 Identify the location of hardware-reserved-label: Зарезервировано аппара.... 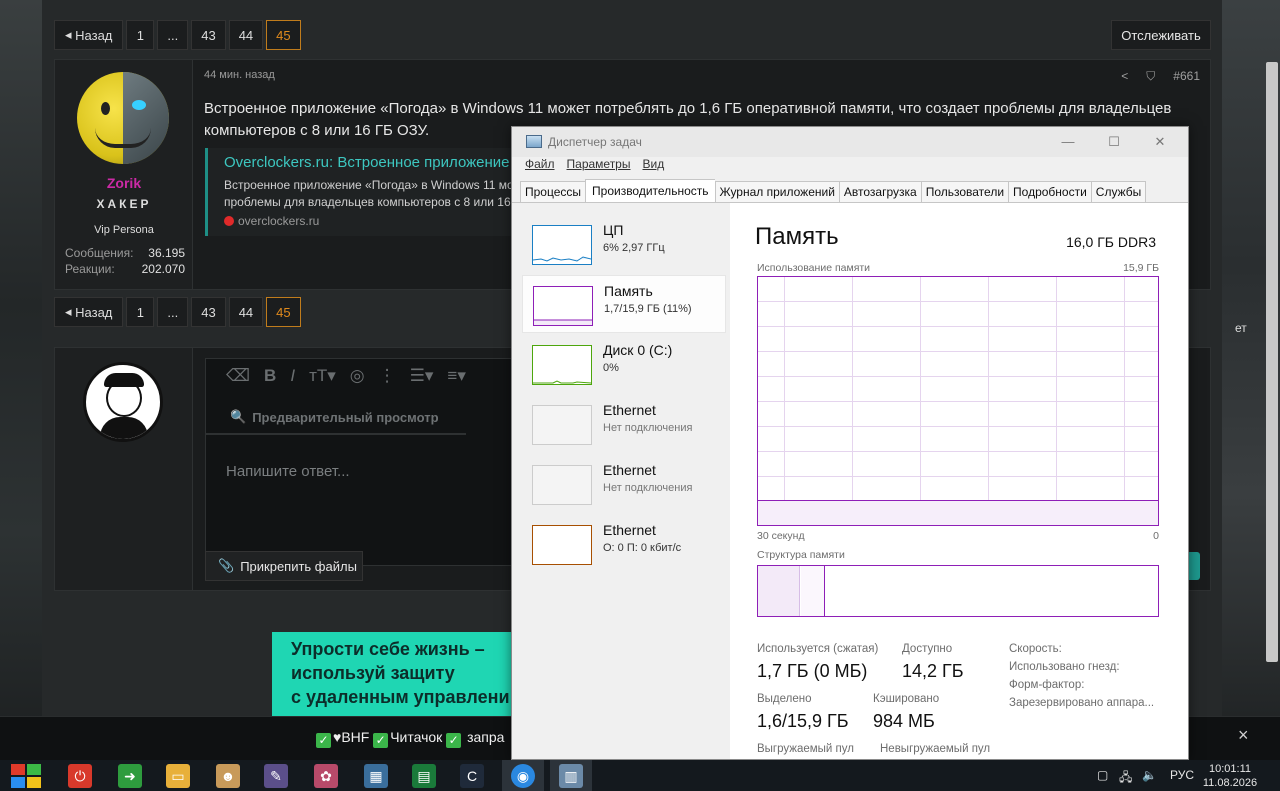
(1082, 703).